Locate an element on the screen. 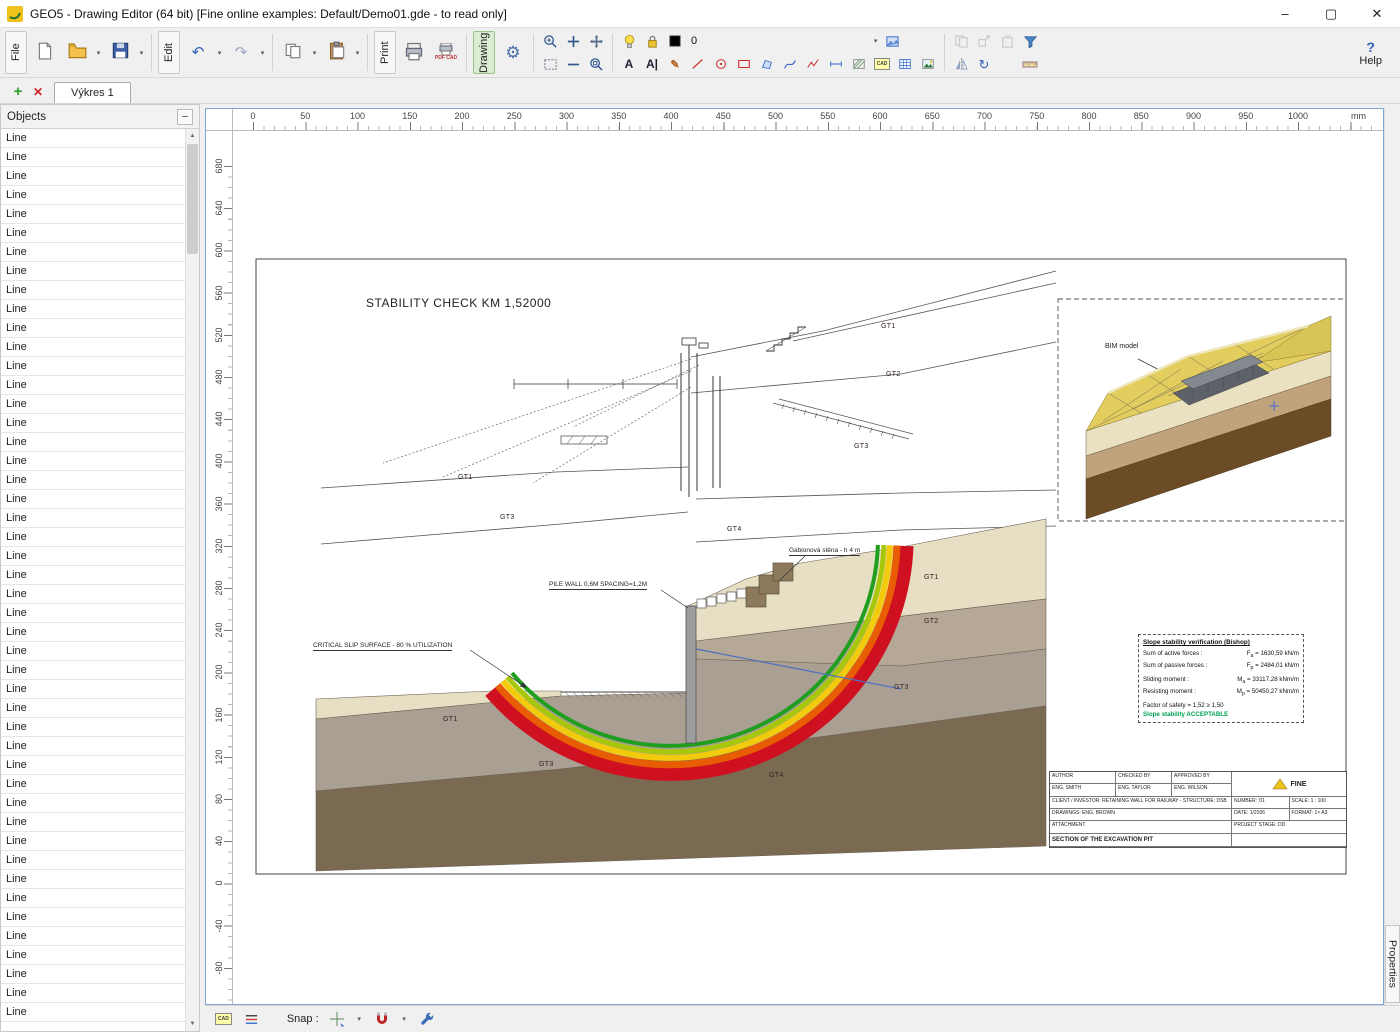 This screenshot has width=1400, height=1032. scroll-down-icon: ▼ is located at coordinates (192, 1024).